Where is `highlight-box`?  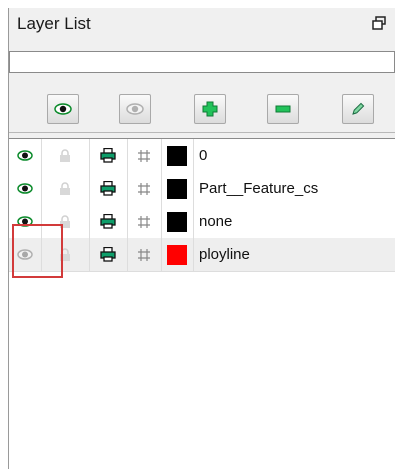 highlight-box is located at coordinates (37, 251).